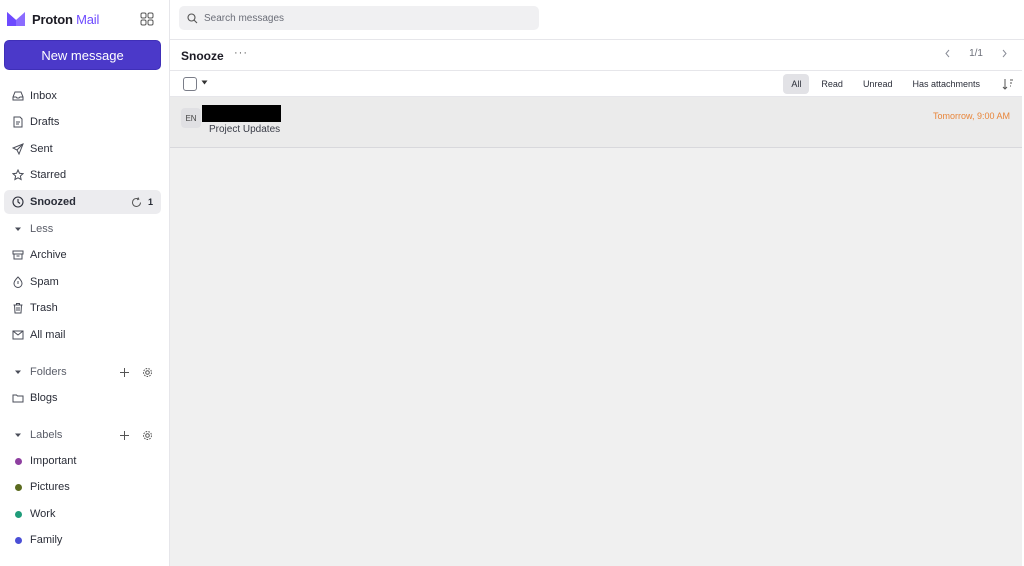 The width and height of the screenshot is (1024, 566). I want to click on sidebar-item-label: All mail, so click(48, 335).